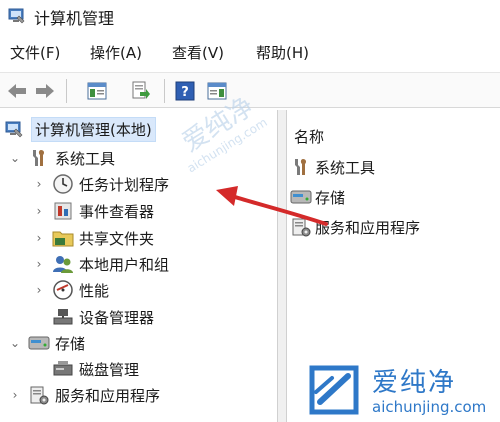  I want to click on disk-management-icon, so click(63, 369).